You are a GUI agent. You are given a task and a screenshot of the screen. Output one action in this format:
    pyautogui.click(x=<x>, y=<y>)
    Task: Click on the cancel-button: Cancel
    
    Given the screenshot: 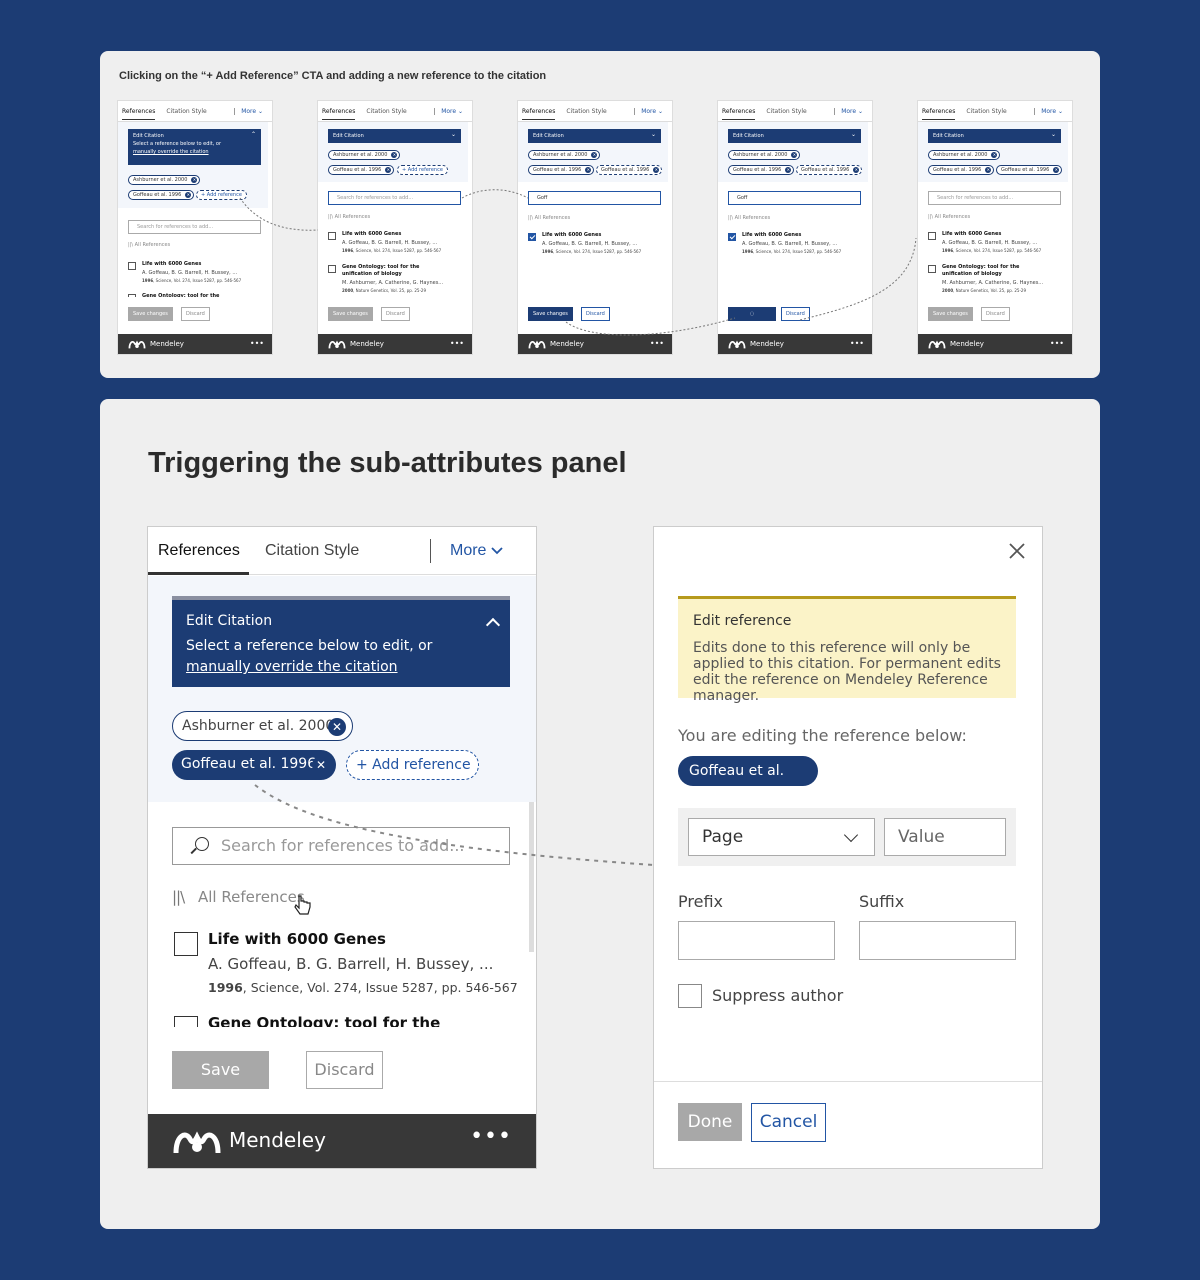 What is the action you would take?
    pyautogui.click(x=788, y=1122)
    